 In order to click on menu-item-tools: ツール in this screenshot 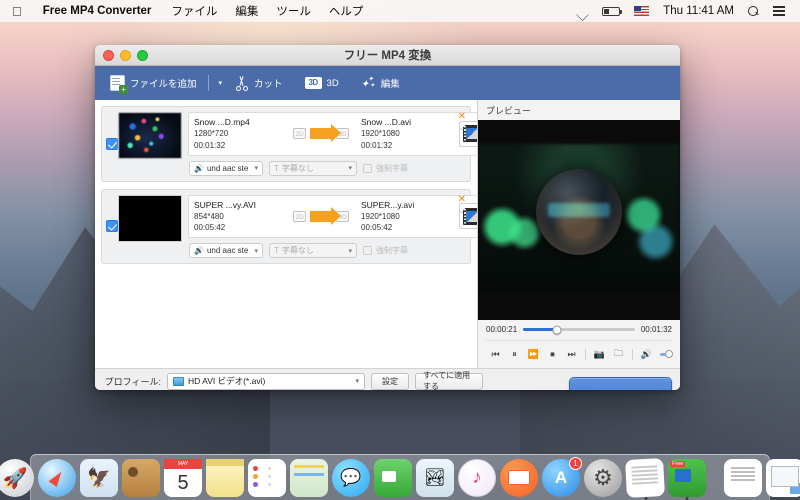, I will do `click(293, 11)`.